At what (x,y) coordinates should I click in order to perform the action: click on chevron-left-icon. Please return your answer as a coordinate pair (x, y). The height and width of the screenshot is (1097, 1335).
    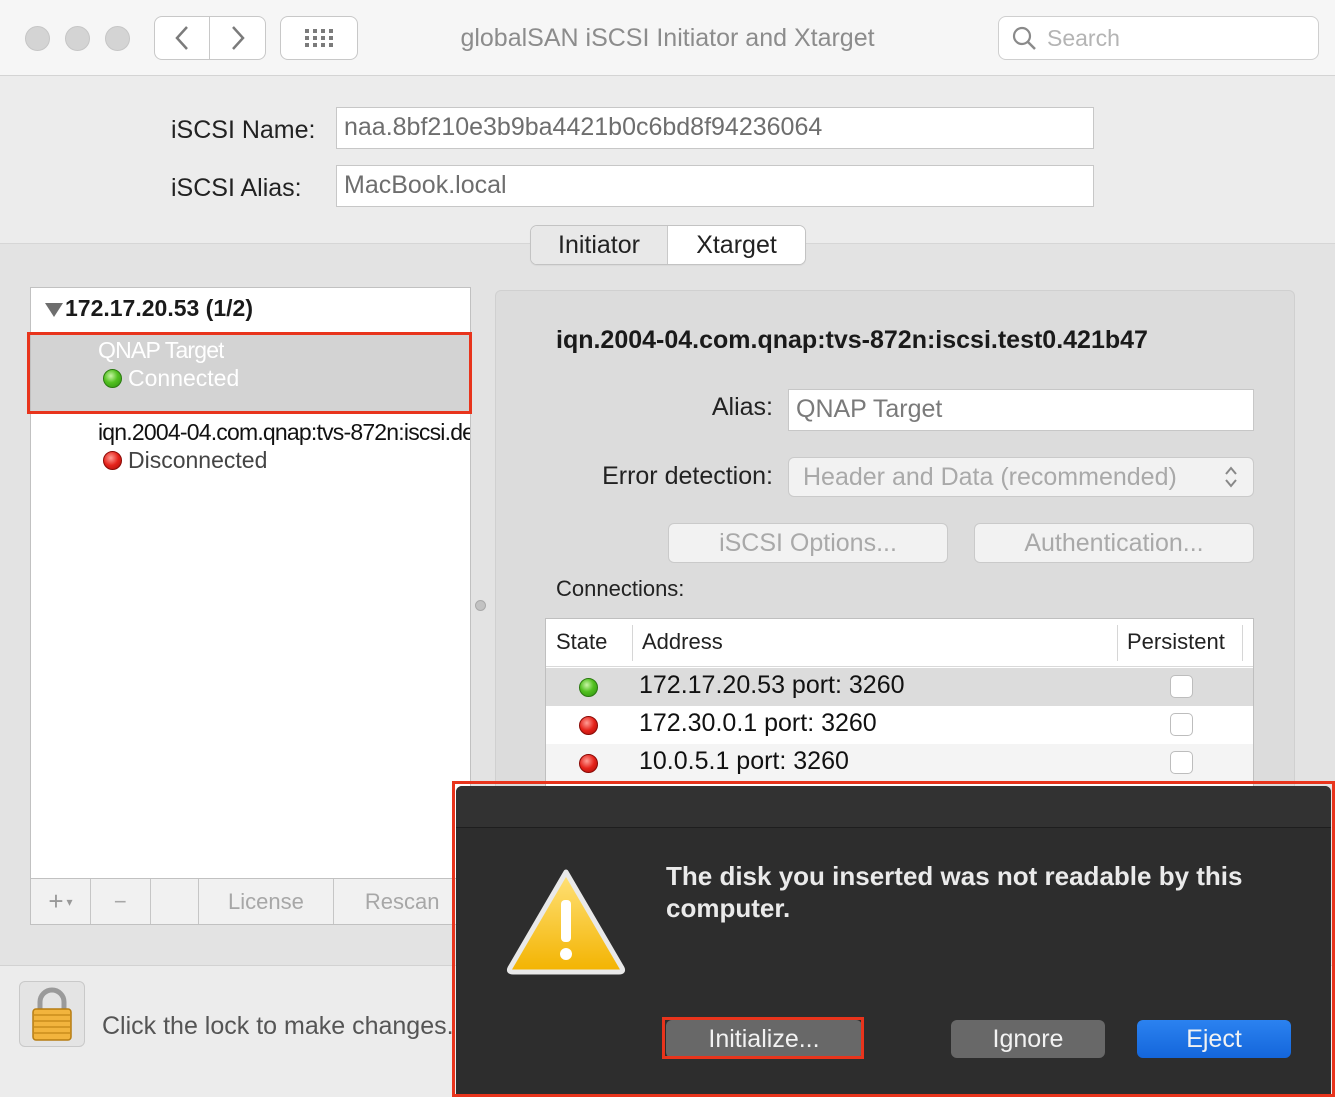
    Looking at the image, I should click on (181, 38).